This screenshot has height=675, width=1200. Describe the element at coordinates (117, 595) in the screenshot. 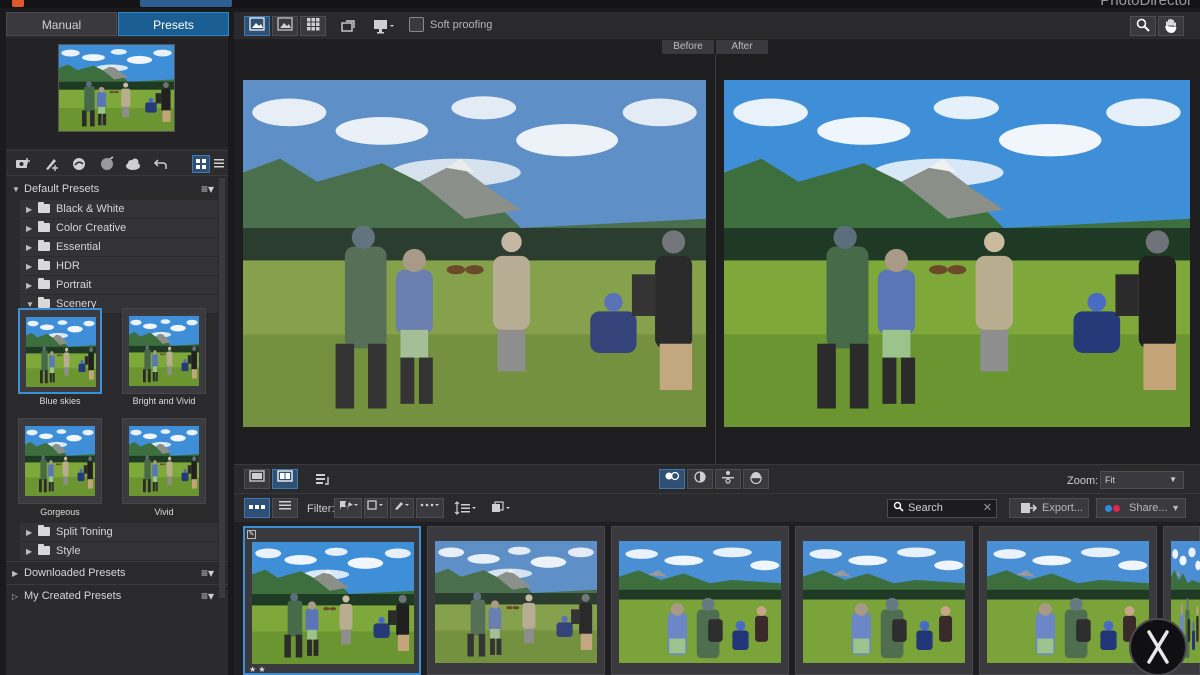

I see `section-my-created-presets: ▷ My Created Presets ≡▾` at that location.